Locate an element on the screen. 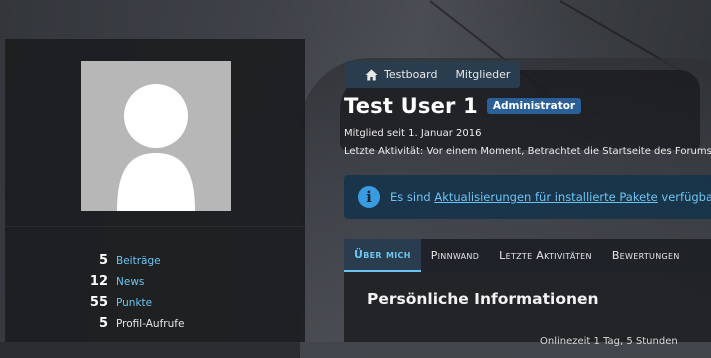 The image size is (711, 358). avatar is located at coordinates (156, 136).